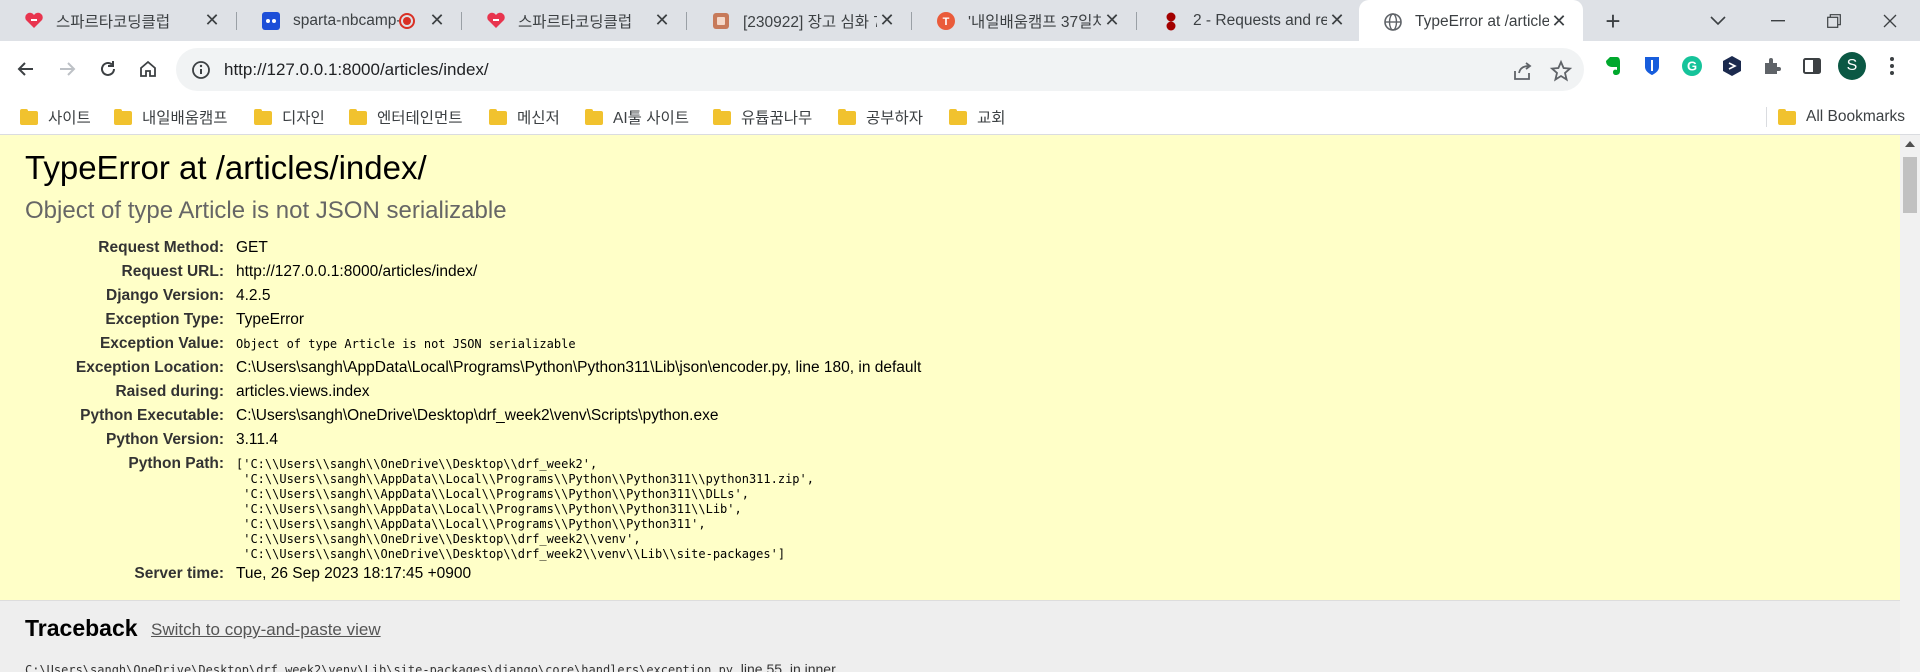 This screenshot has height=672, width=1920. Describe the element at coordinates (253, 295) in the screenshot. I see `meta-value: 4.2.5` at that location.